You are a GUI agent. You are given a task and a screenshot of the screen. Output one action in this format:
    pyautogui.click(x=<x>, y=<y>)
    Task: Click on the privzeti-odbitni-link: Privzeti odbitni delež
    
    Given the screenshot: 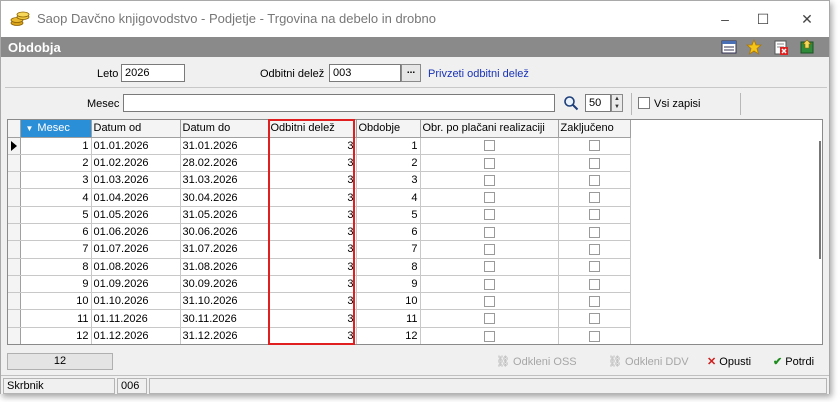 What is the action you would take?
    pyautogui.click(x=478, y=74)
    